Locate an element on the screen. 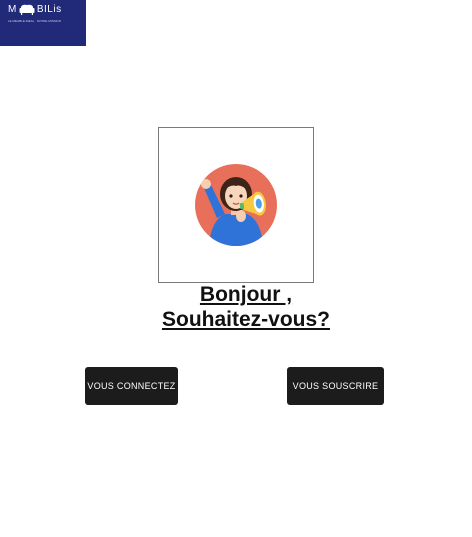 This screenshot has width=472, height=537. greeting-heading: Bonjour , Souhaitez-vous? is located at coordinates (246, 307).